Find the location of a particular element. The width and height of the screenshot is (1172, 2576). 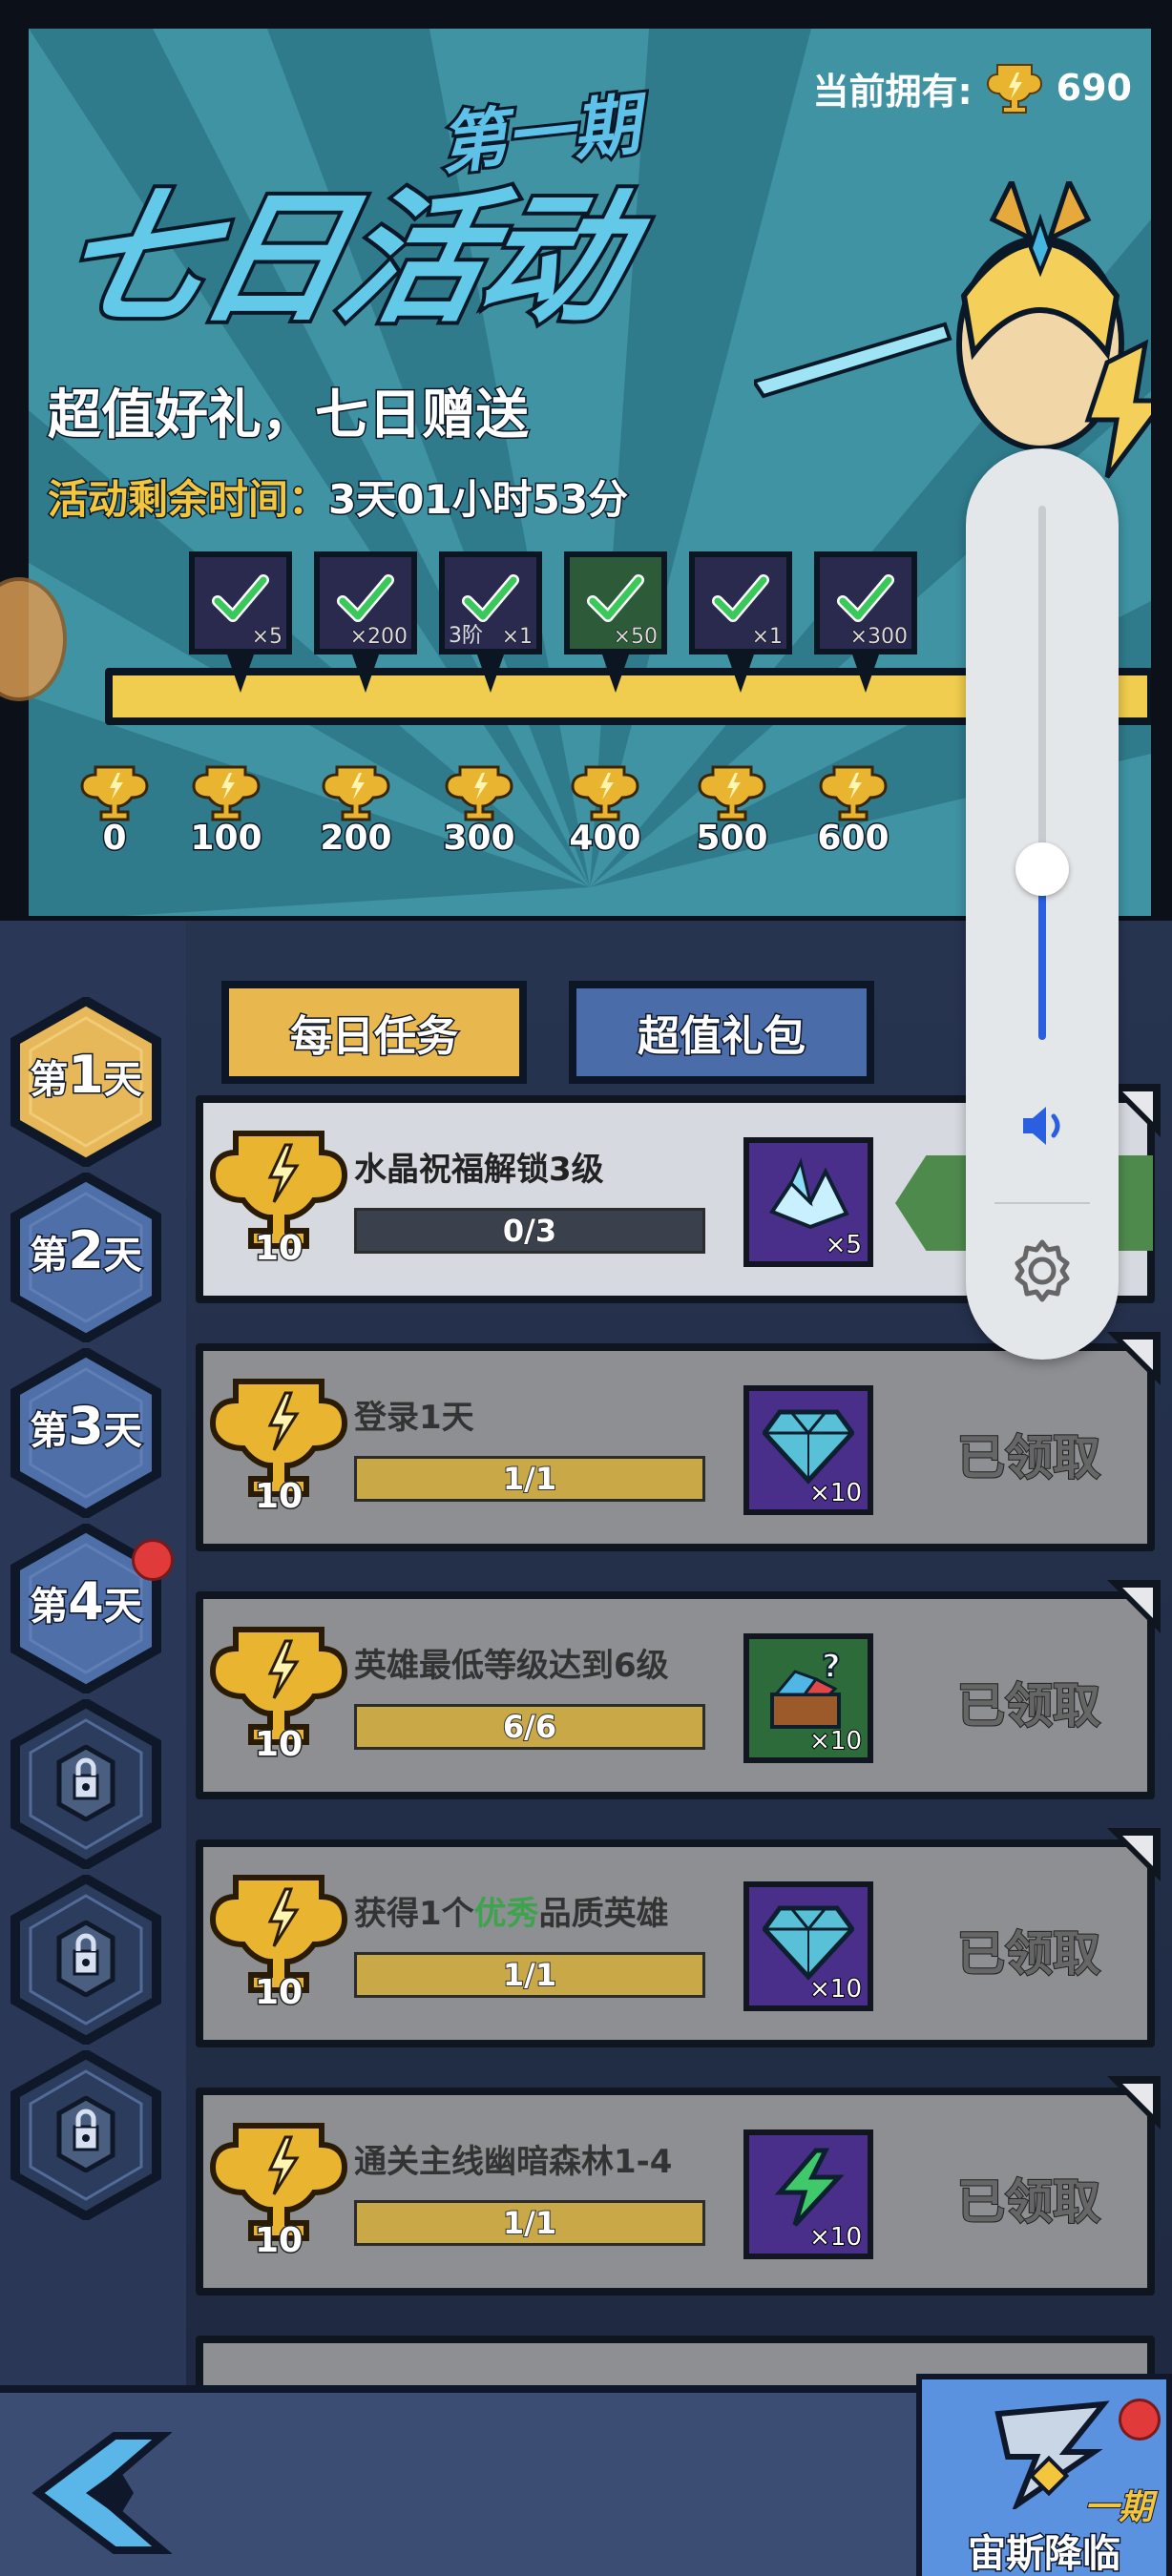

day-label: 第4天 is located at coordinates (86, 1601).